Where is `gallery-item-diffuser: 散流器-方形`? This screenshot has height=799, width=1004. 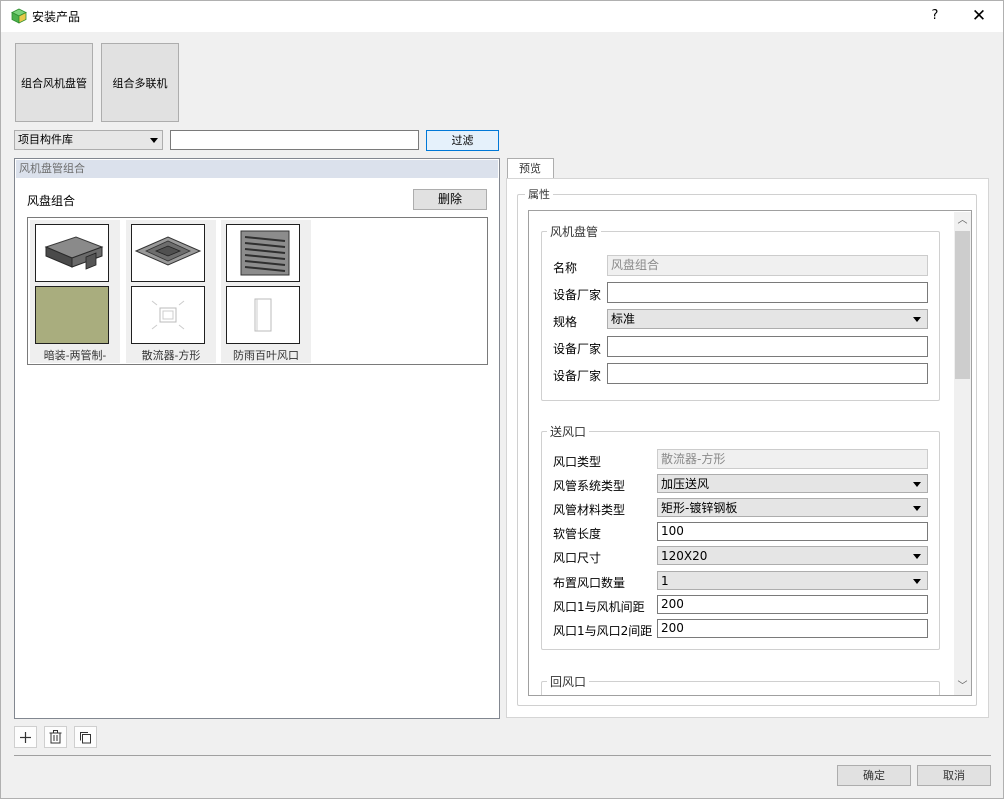
gallery-item-diffuser: 散流器-方形 is located at coordinates (171, 291).